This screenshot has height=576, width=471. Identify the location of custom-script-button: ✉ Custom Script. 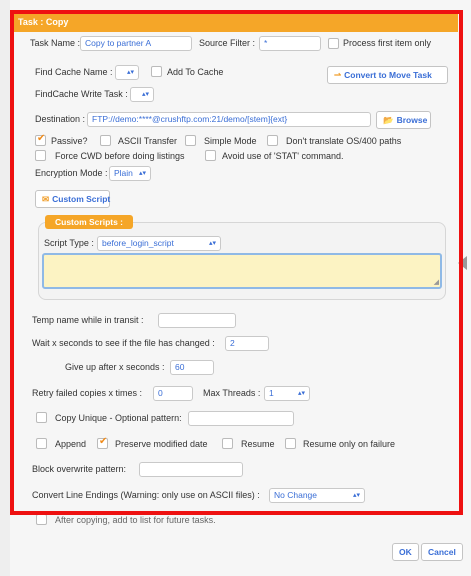
(72, 199).